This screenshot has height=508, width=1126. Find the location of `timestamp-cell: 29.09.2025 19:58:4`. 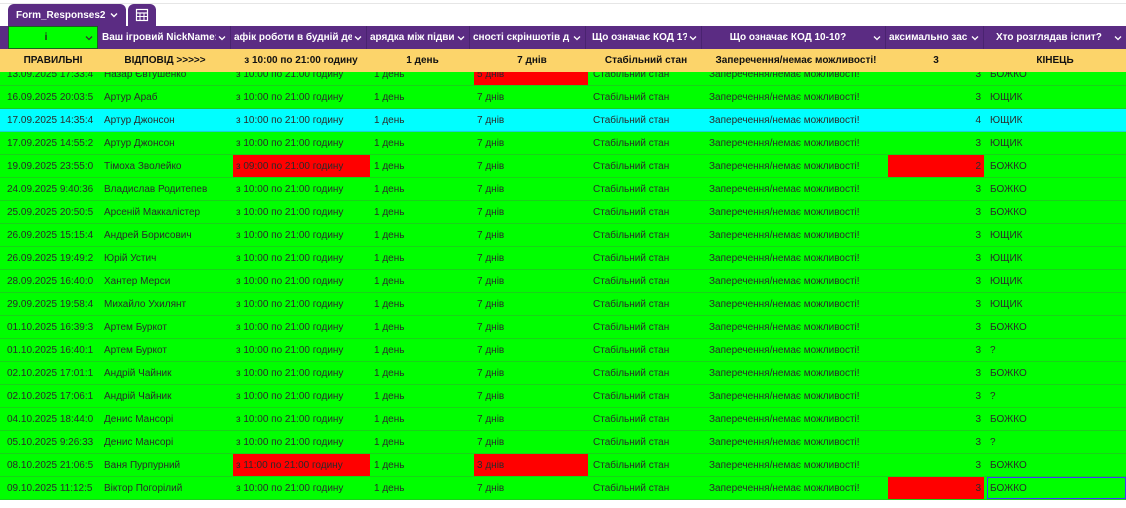

timestamp-cell: 29.09.2025 19:58:4 is located at coordinates (52, 304).